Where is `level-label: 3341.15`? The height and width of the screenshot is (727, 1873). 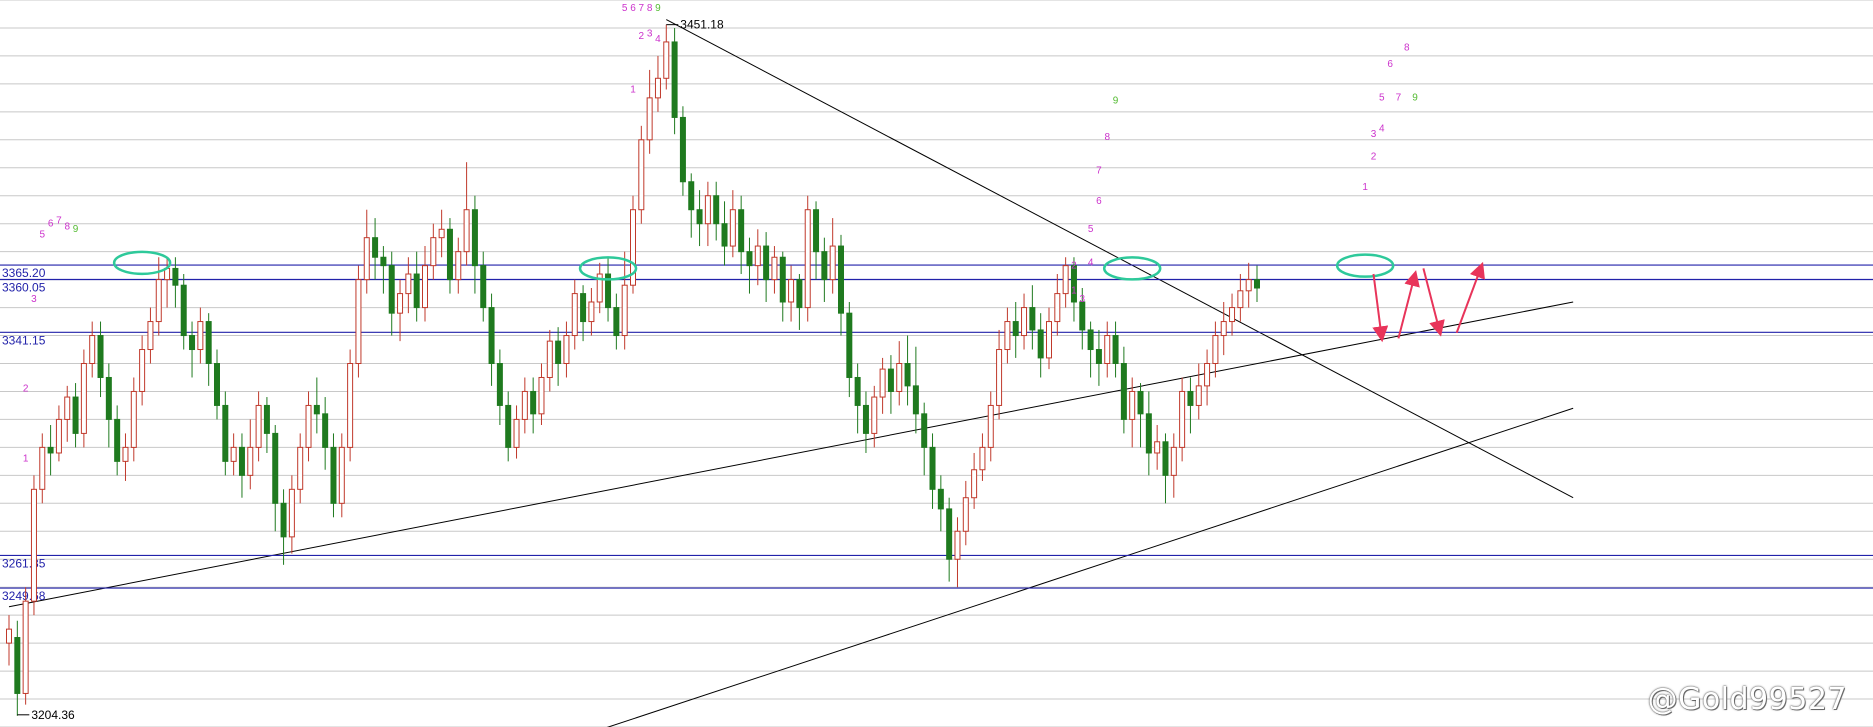 level-label: 3341.15 is located at coordinates (24, 340).